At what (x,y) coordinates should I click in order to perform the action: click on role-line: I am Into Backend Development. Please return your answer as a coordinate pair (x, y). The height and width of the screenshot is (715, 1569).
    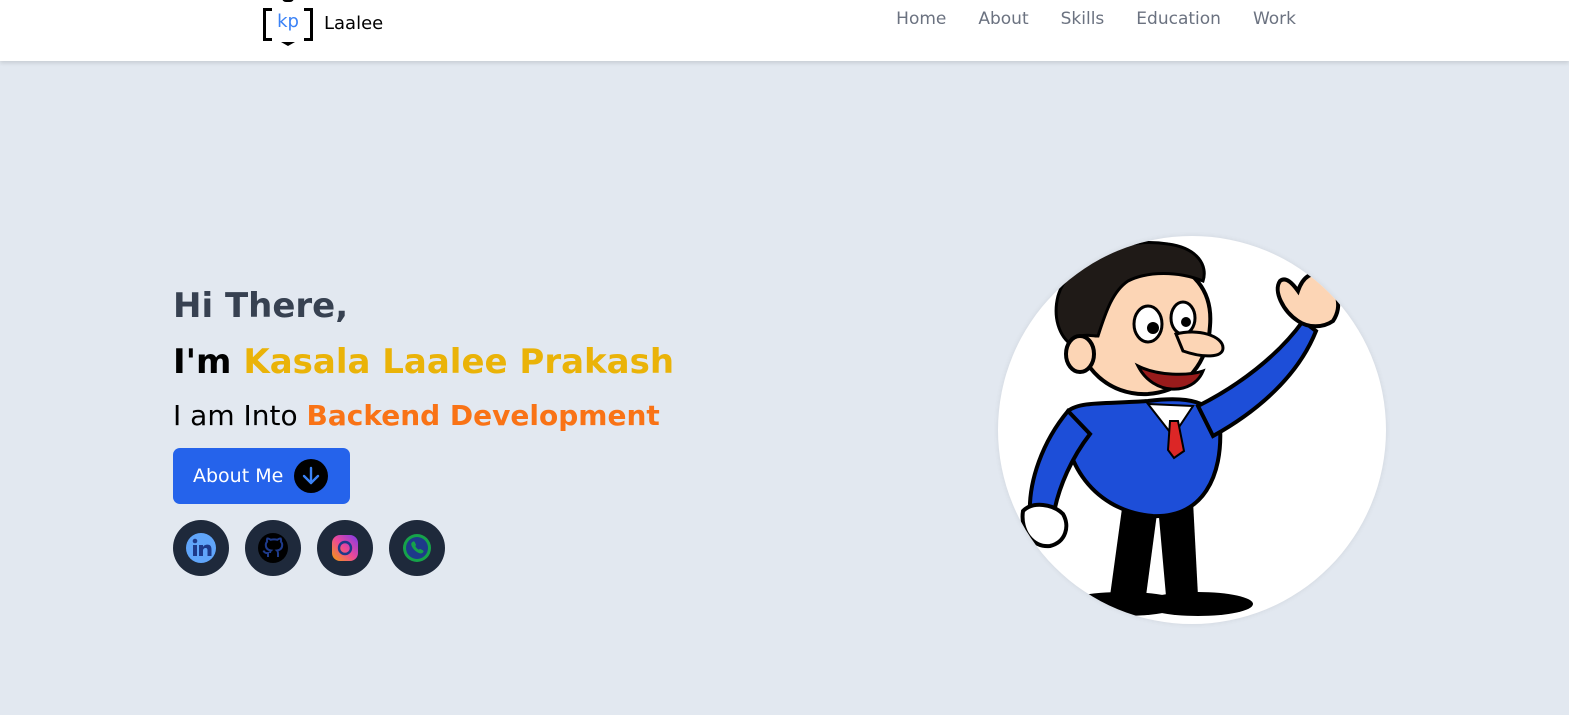
    Looking at the image, I should click on (423, 416).